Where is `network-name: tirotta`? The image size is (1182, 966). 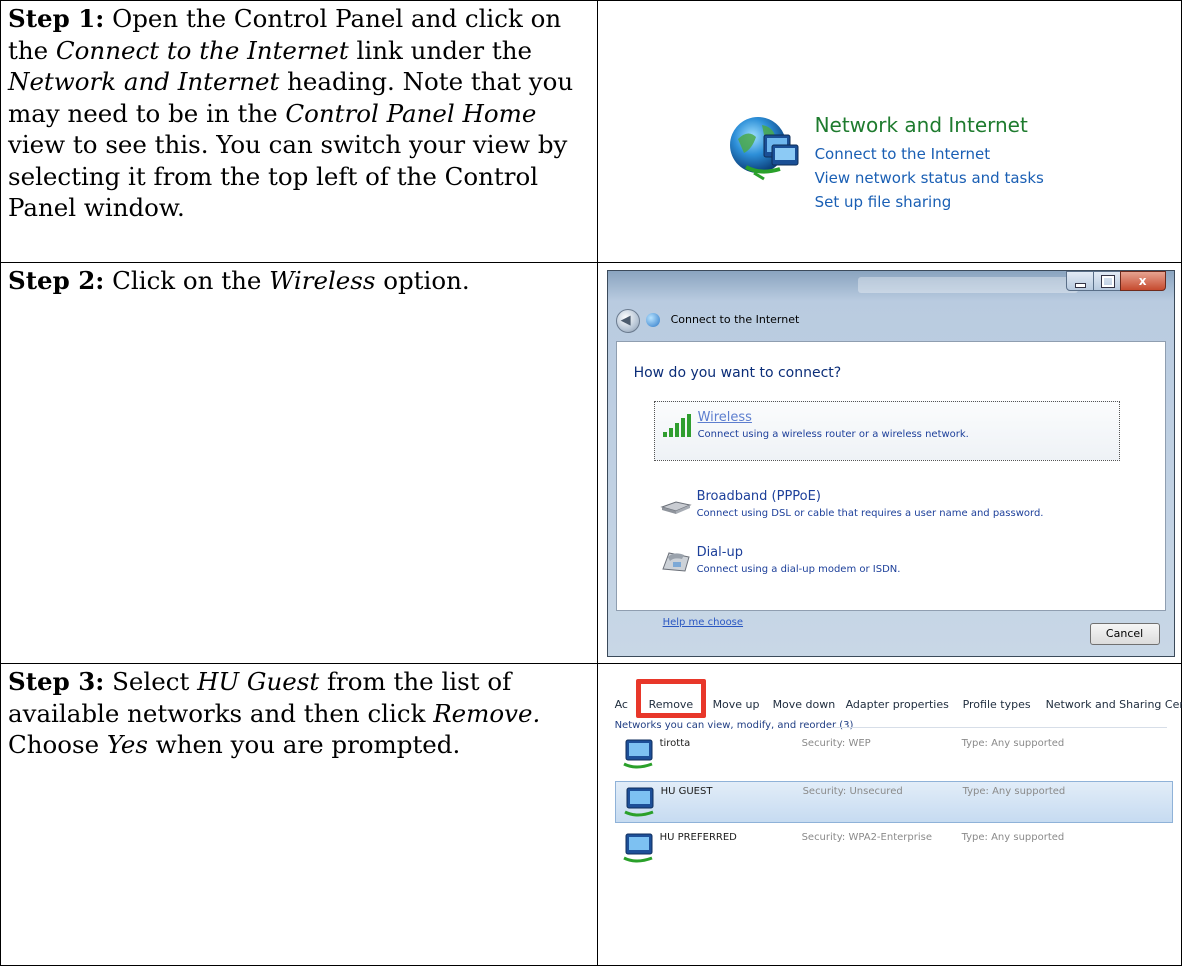 network-name: tirotta is located at coordinates (675, 743).